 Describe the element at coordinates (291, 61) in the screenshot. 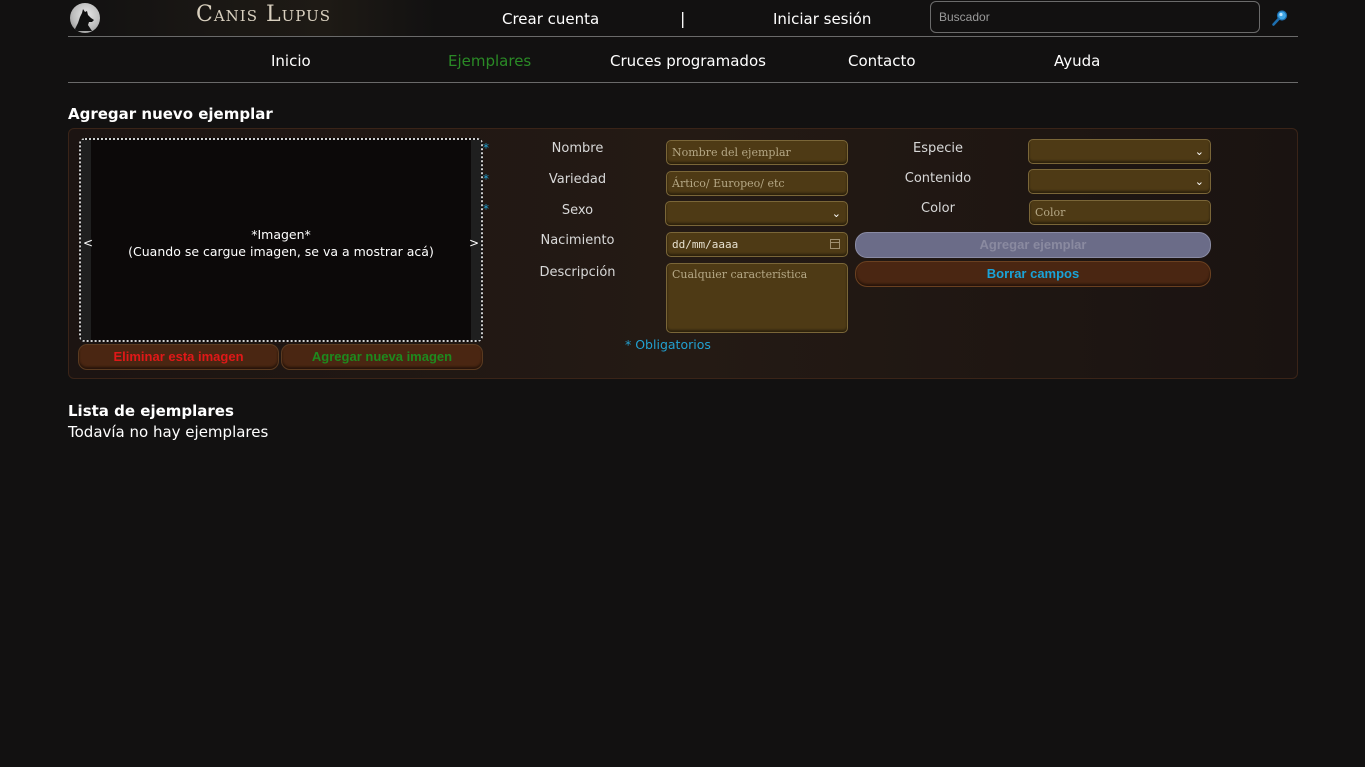

I see `nav-item-inicio: Inicio` at that location.